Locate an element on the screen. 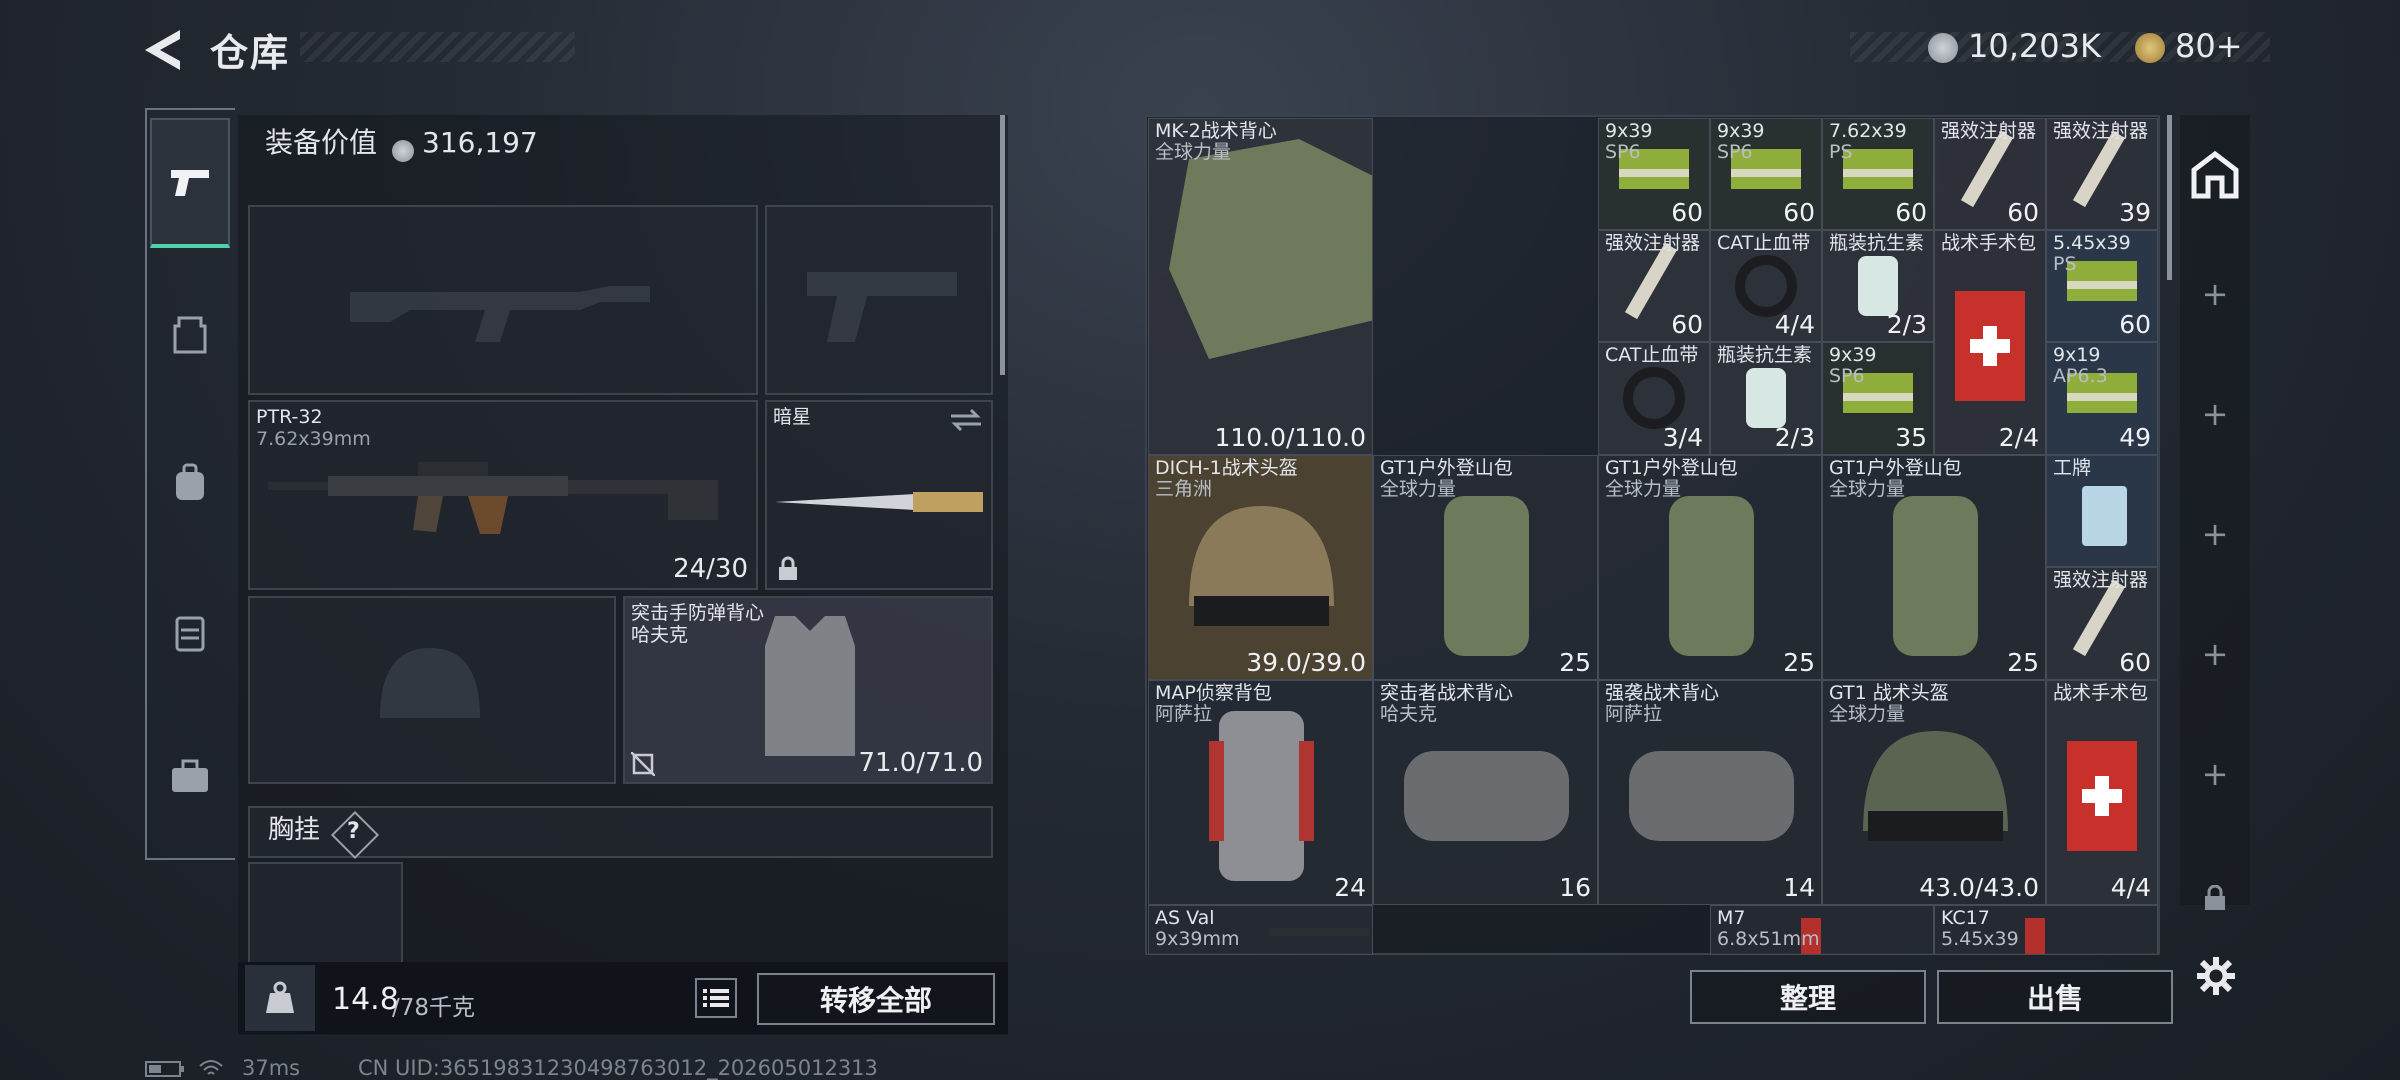 The width and height of the screenshot is (2400, 1080). stash-item: 工牌 is located at coordinates (2102, 511).